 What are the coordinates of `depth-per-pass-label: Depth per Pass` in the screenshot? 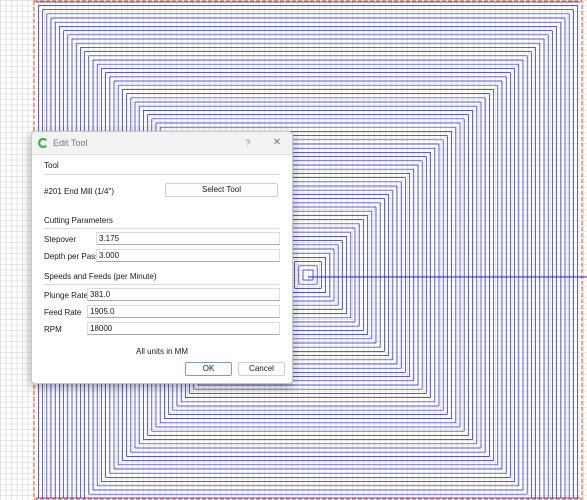 It's located at (72, 256).